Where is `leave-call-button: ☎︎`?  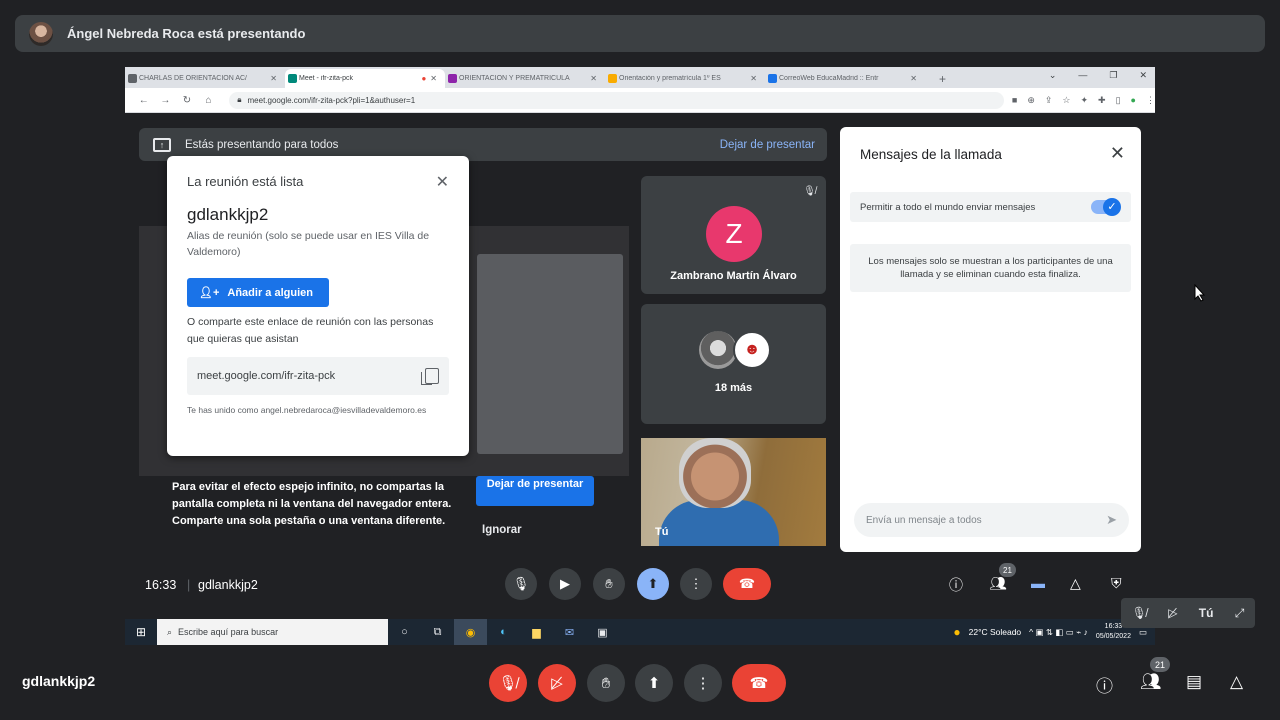
leave-call-button: ☎︎ is located at coordinates (747, 584).